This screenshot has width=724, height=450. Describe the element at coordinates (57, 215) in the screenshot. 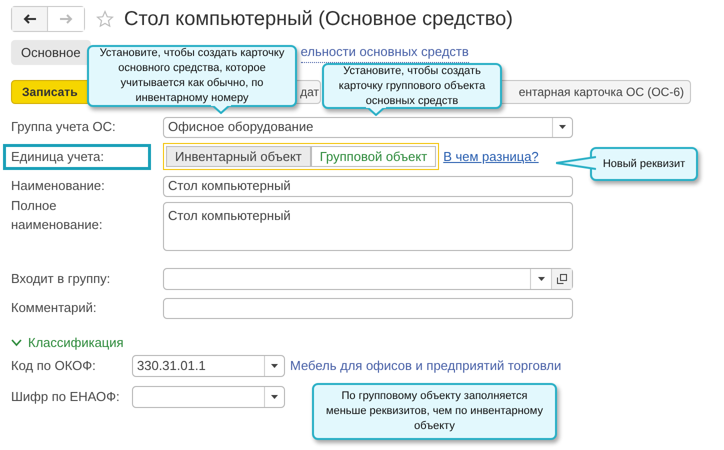

I see `field-label: Полное наименование:` at that location.